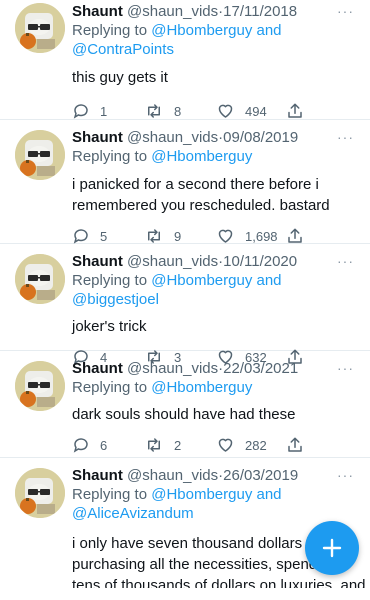  I want to click on reply-mention-link: @ContraPoints, so click(123, 49).